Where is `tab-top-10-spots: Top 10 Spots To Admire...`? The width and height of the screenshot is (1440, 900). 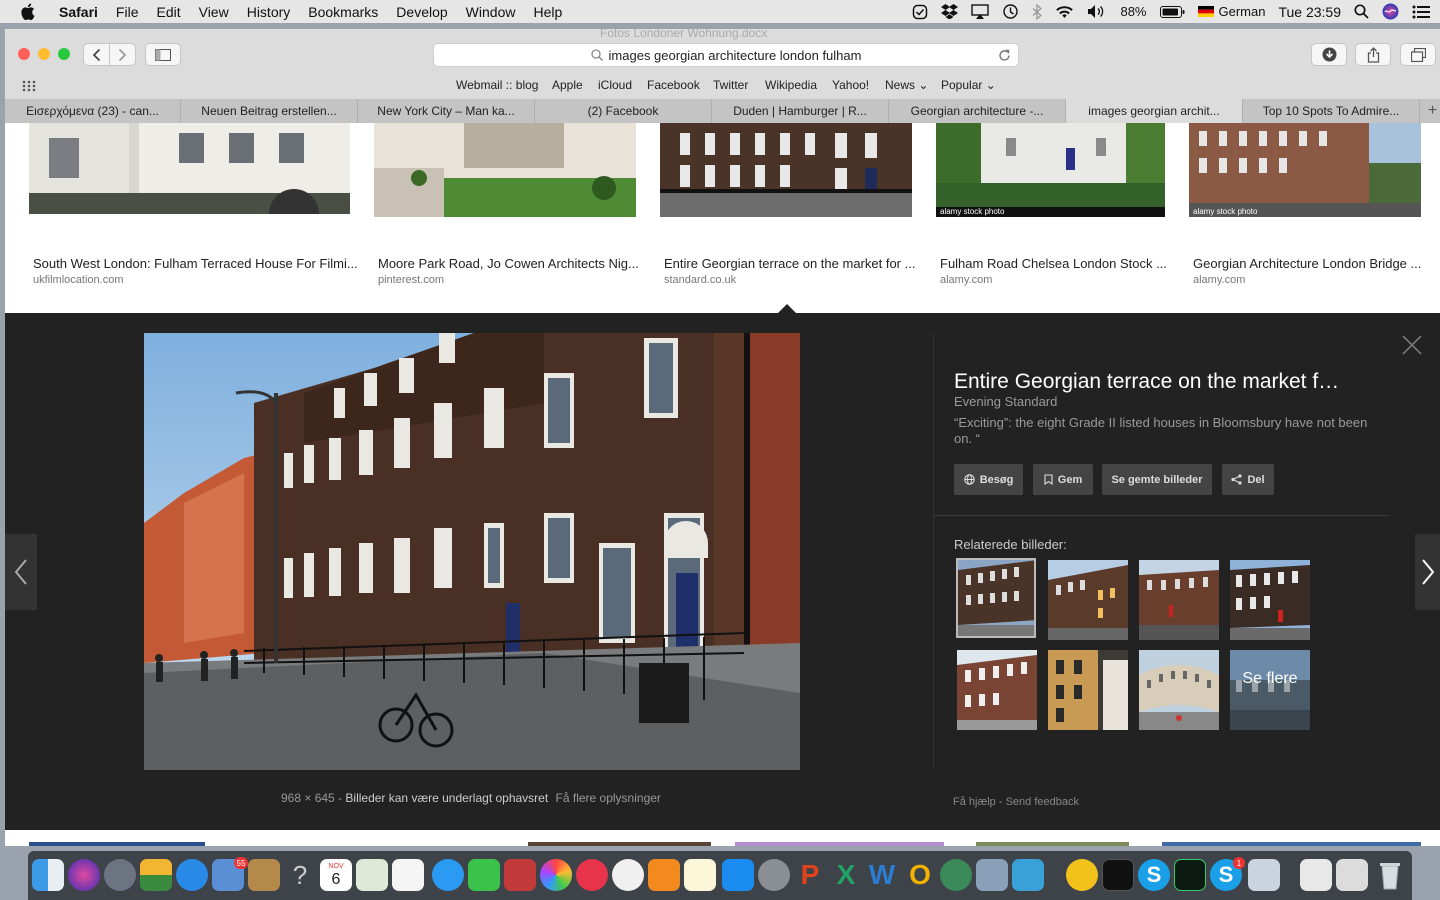 tab-top-10-spots: Top 10 Spots To Admire... is located at coordinates (1331, 111).